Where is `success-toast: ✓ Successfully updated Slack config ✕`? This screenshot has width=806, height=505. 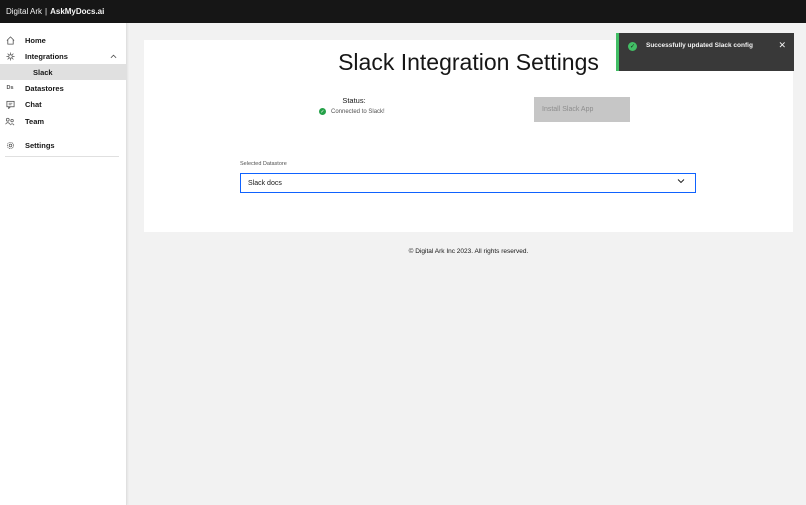
success-toast: ✓ Successfully updated Slack config ✕ is located at coordinates (705, 52).